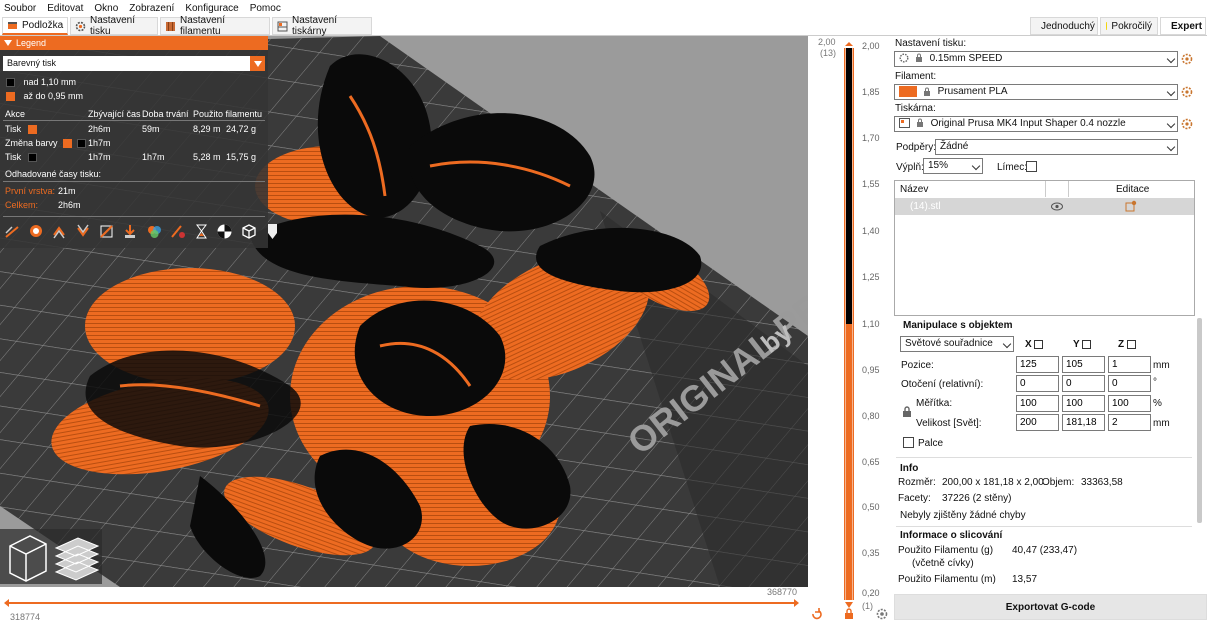 The height and width of the screenshot is (625, 1207). I want to click on filament-g-value: 40,47 (233,47), so click(1045, 550).